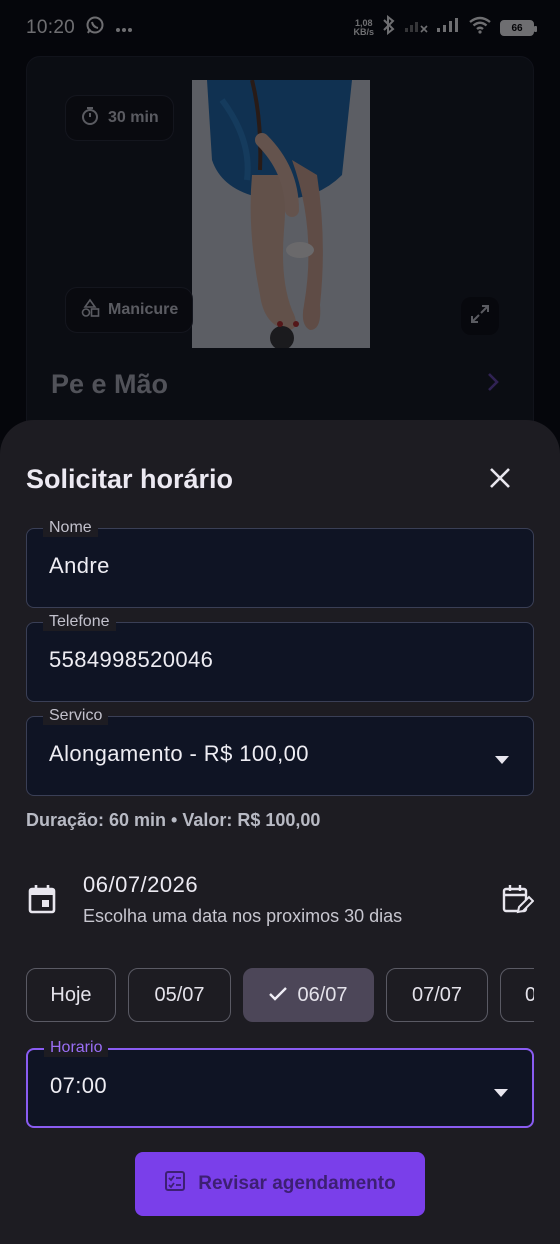  I want to click on net-speed: 1,08 KB/s, so click(363, 27).